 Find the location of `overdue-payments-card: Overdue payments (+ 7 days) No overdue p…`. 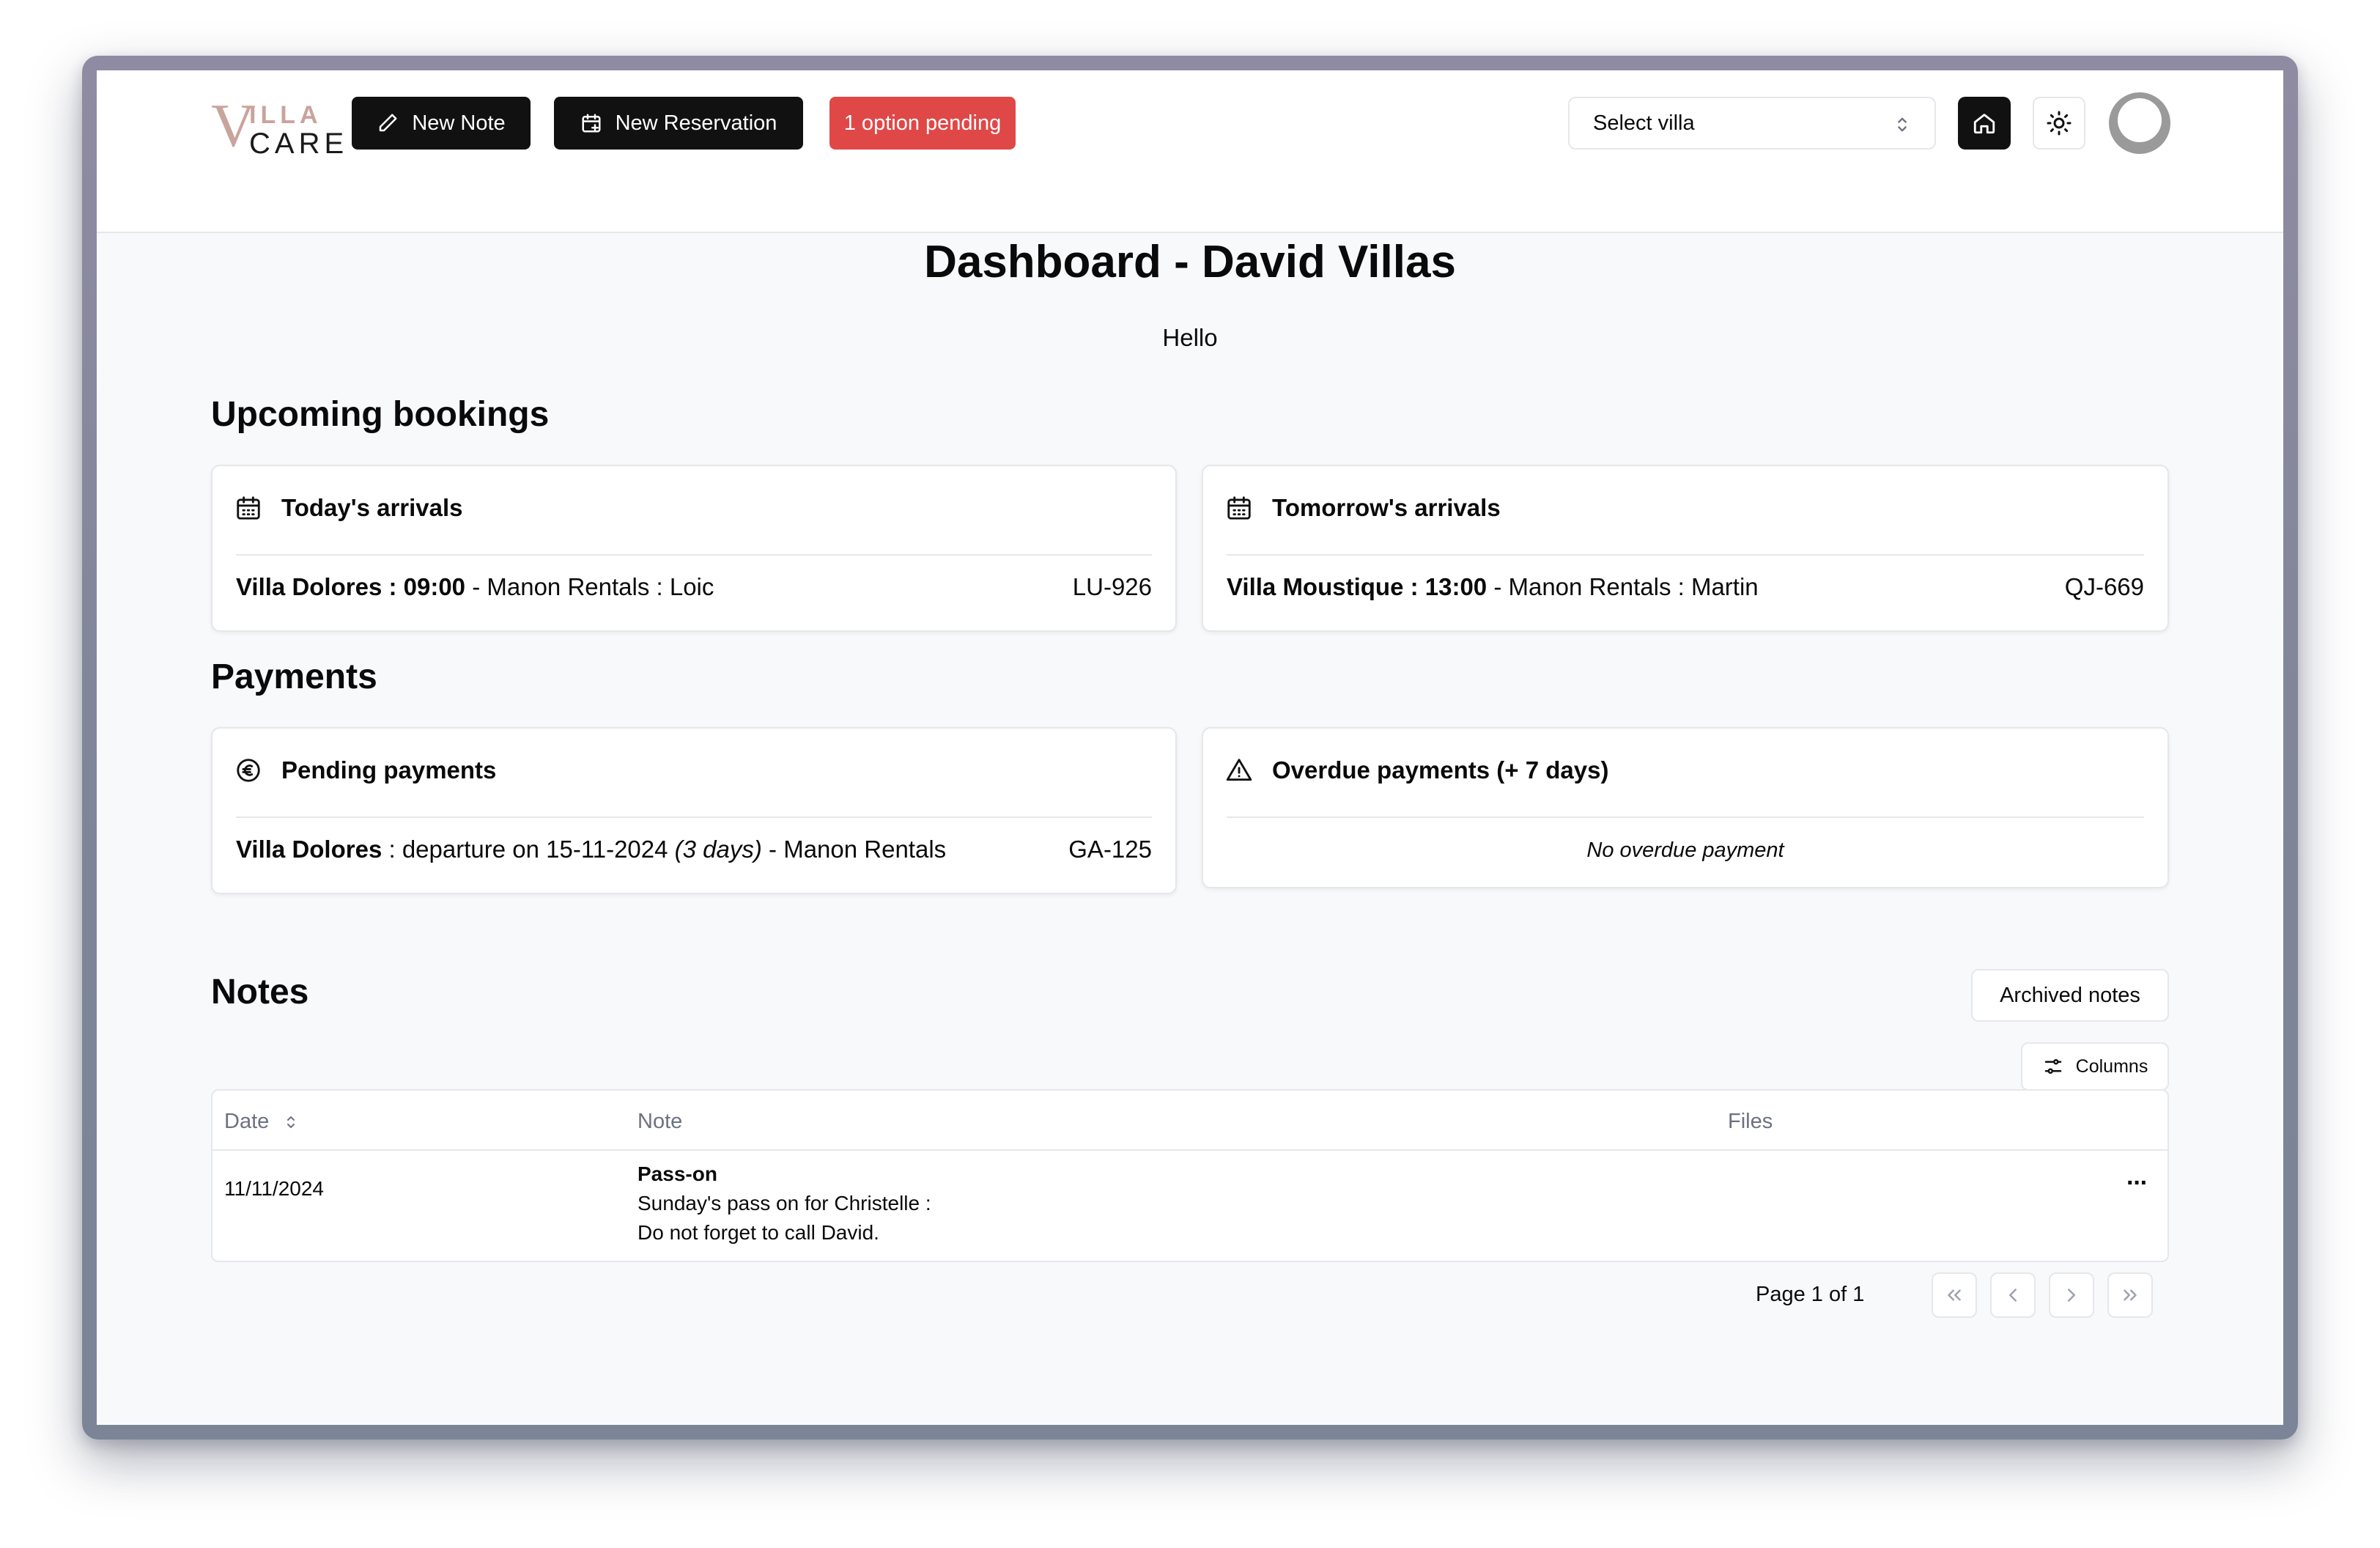

overdue-payments-card: Overdue payments (+ 7 days) No overdue p… is located at coordinates (1685, 807).